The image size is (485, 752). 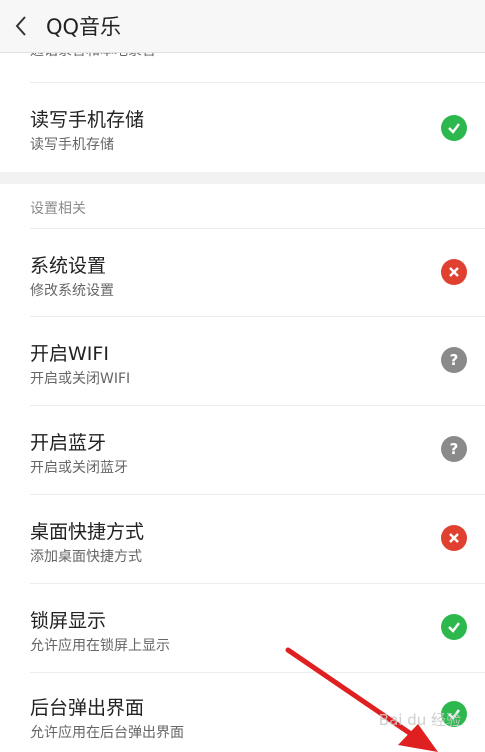 I want to click on permission-title: 锁屏显示, so click(x=68, y=621).